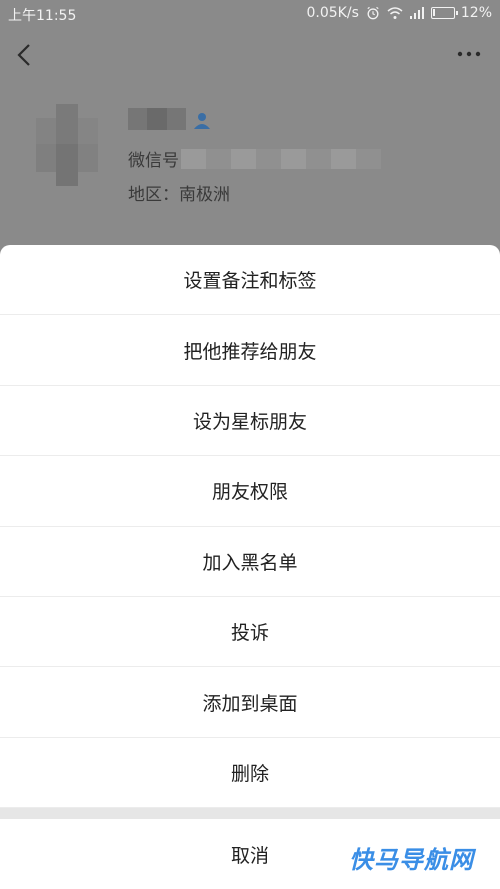 This screenshot has width=500, height=889. Describe the element at coordinates (395, 13) in the screenshot. I see `wifi-icon` at that location.